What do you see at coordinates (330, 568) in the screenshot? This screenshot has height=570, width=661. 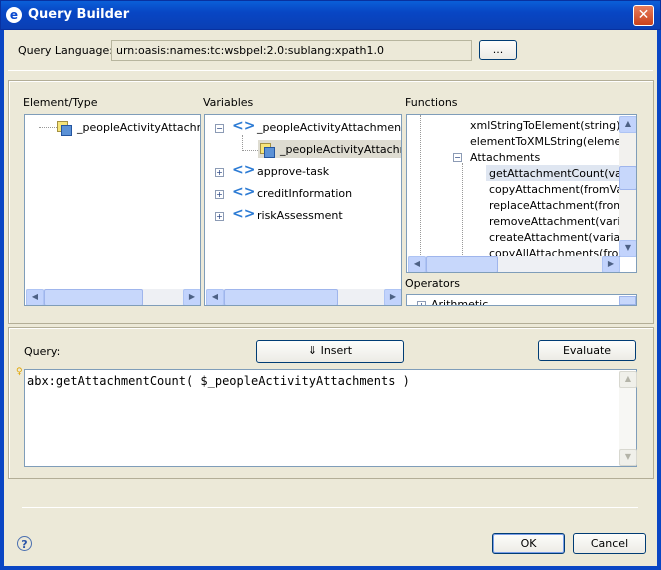 I see `window-frame-bottom` at bounding box center [330, 568].